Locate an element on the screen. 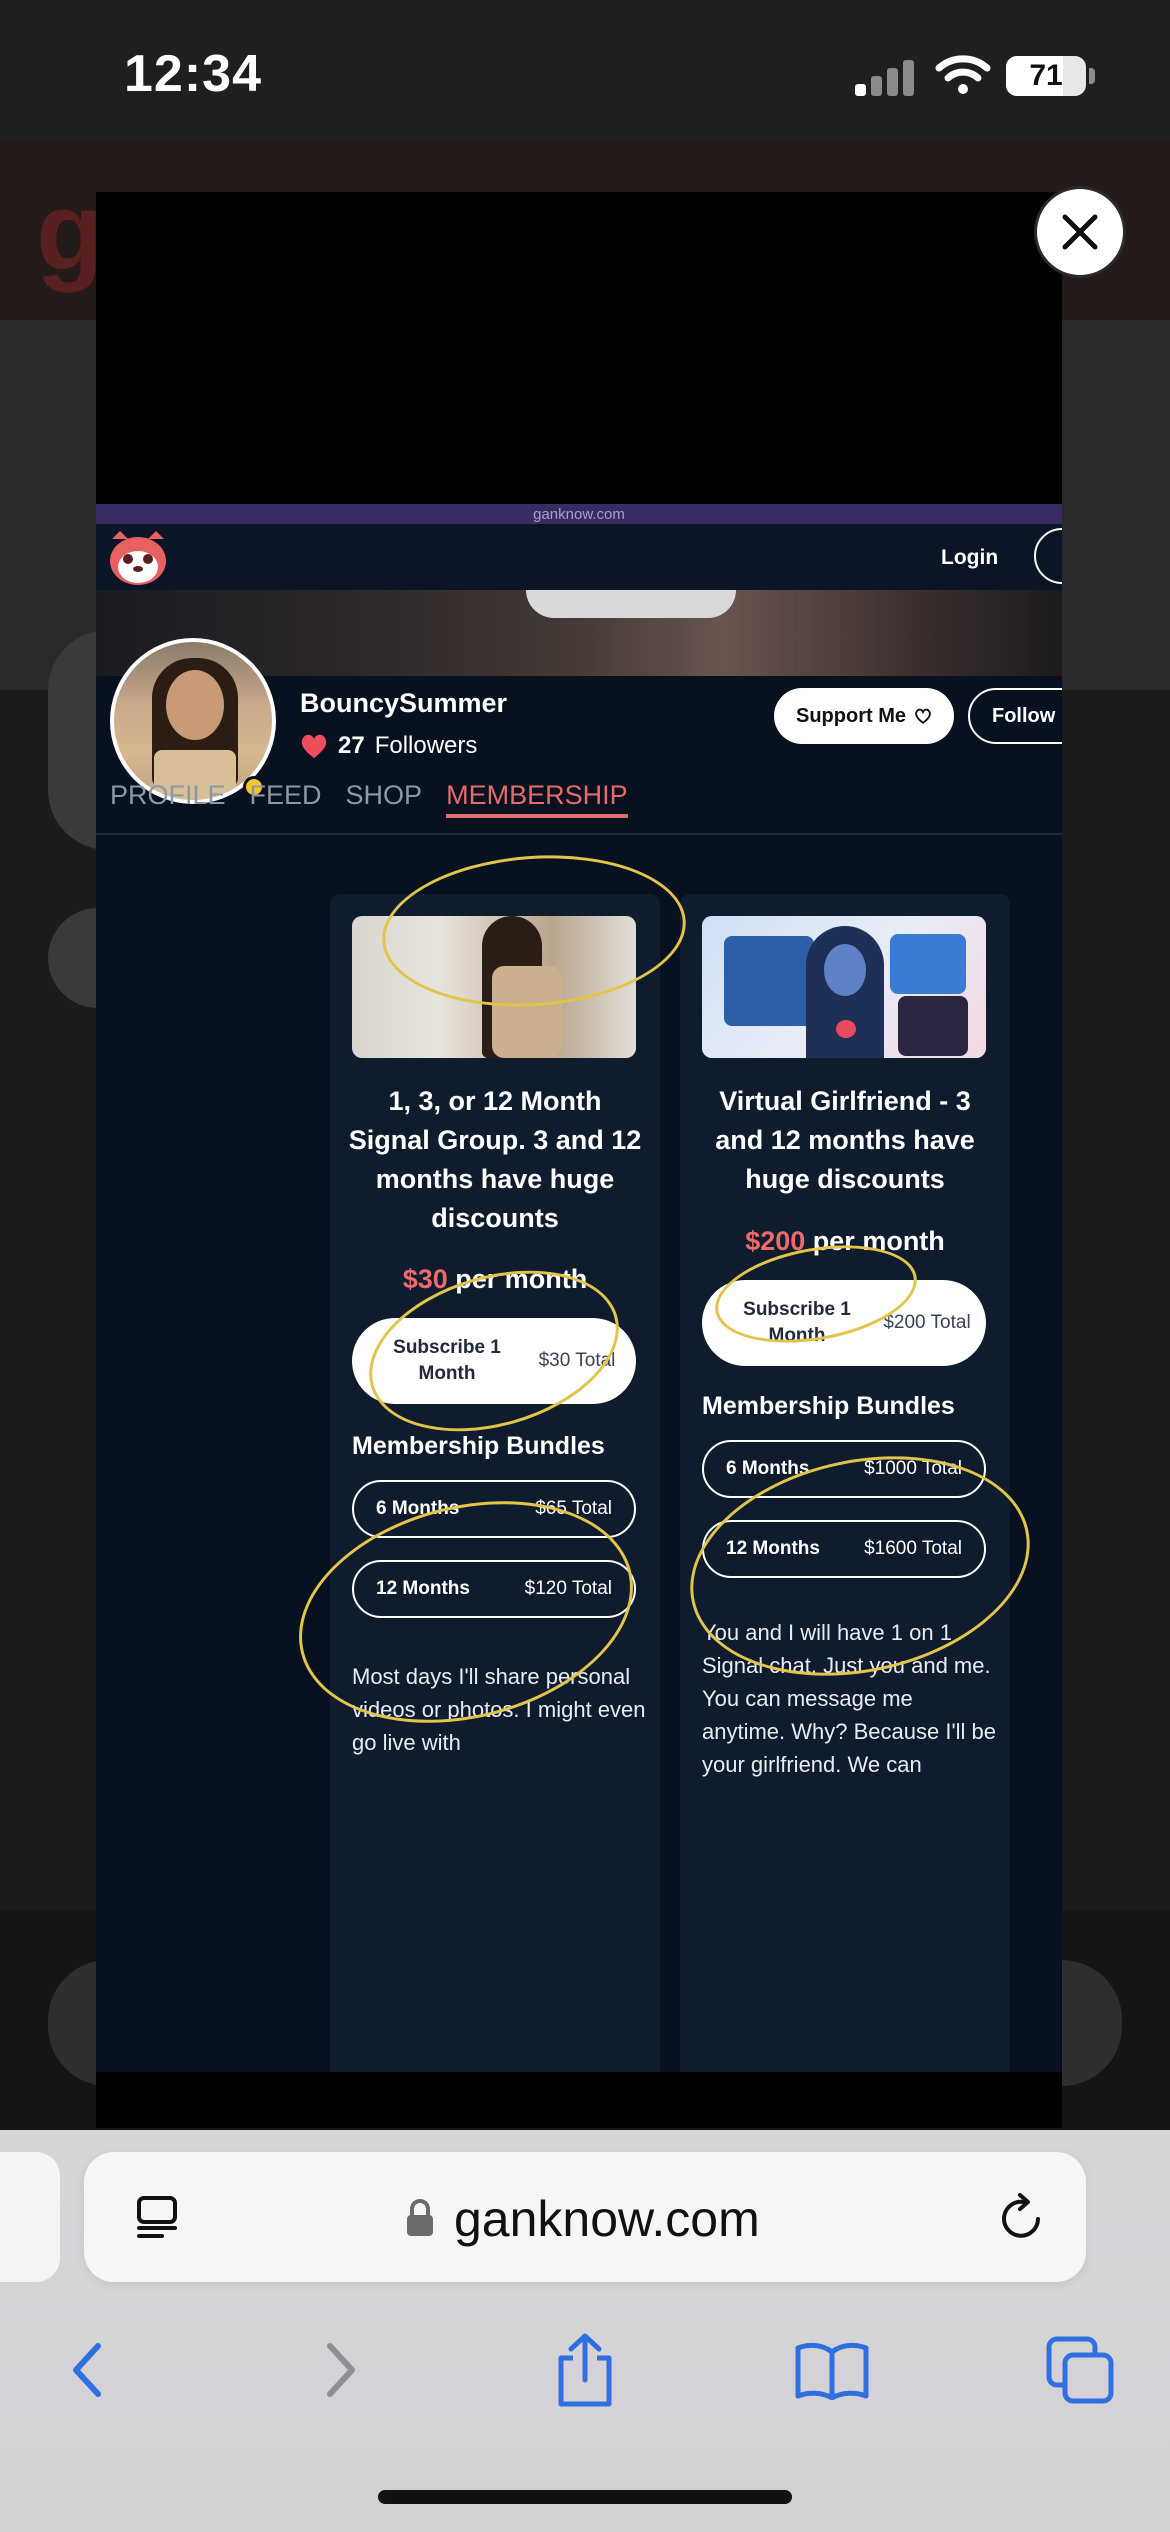  bookmarks-button is located at coordinates (832, 2370).